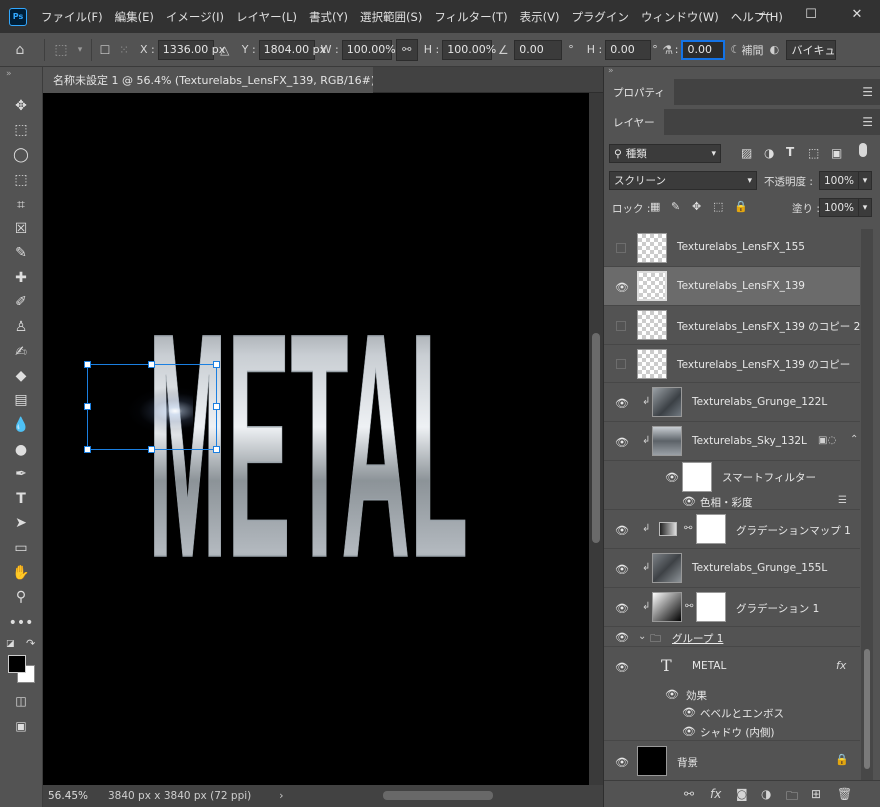 This screenshot has width=880, height=807. What do you see at coordinates (21, 106) in the screenshot?
I see `move-tool-icon: ✥` at bounding box center [21, 106].